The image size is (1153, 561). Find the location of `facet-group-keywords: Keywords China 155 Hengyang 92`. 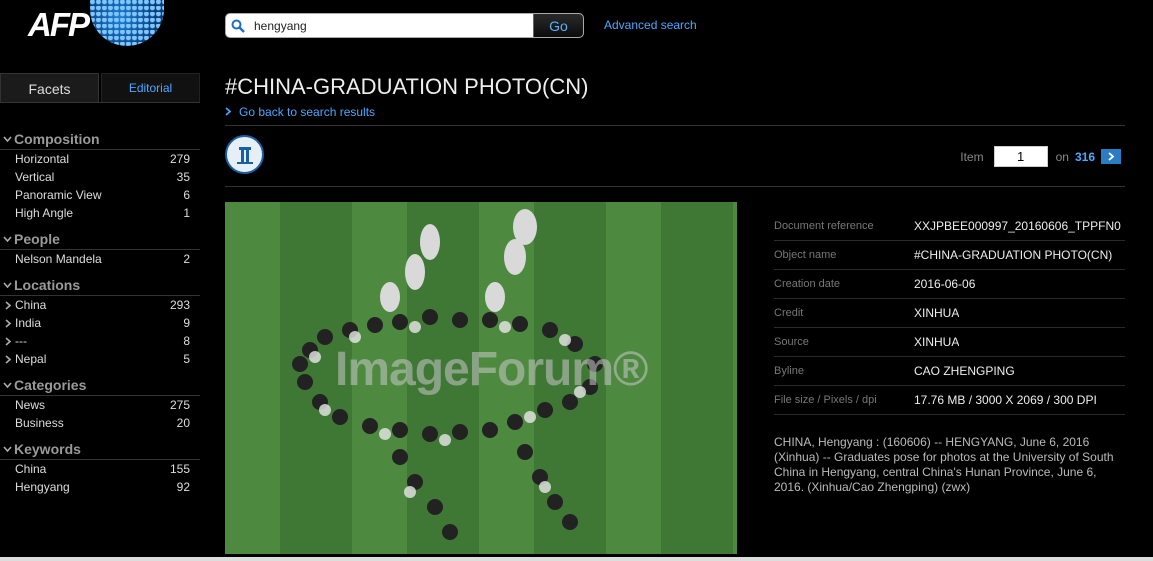

facet-group-keywords: Keywords China 155 Hengyang 92 is located at coordinates (100, 467).